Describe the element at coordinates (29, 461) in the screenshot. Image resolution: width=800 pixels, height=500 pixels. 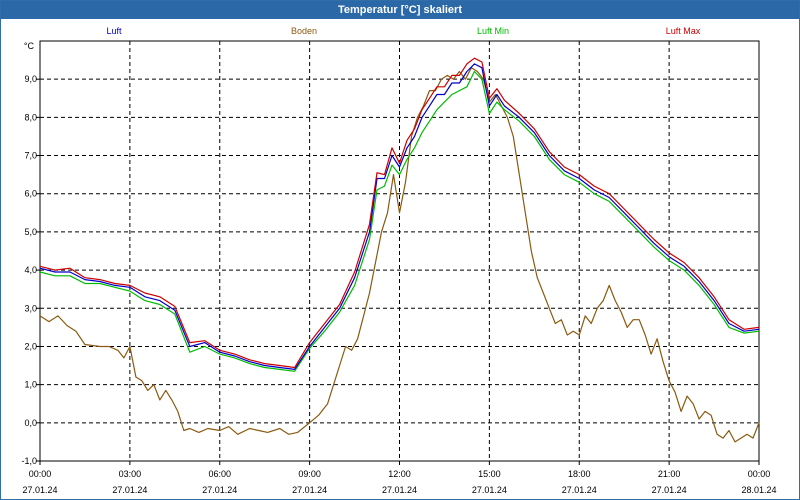
I see `y-tick-label: -1,0` at that location.